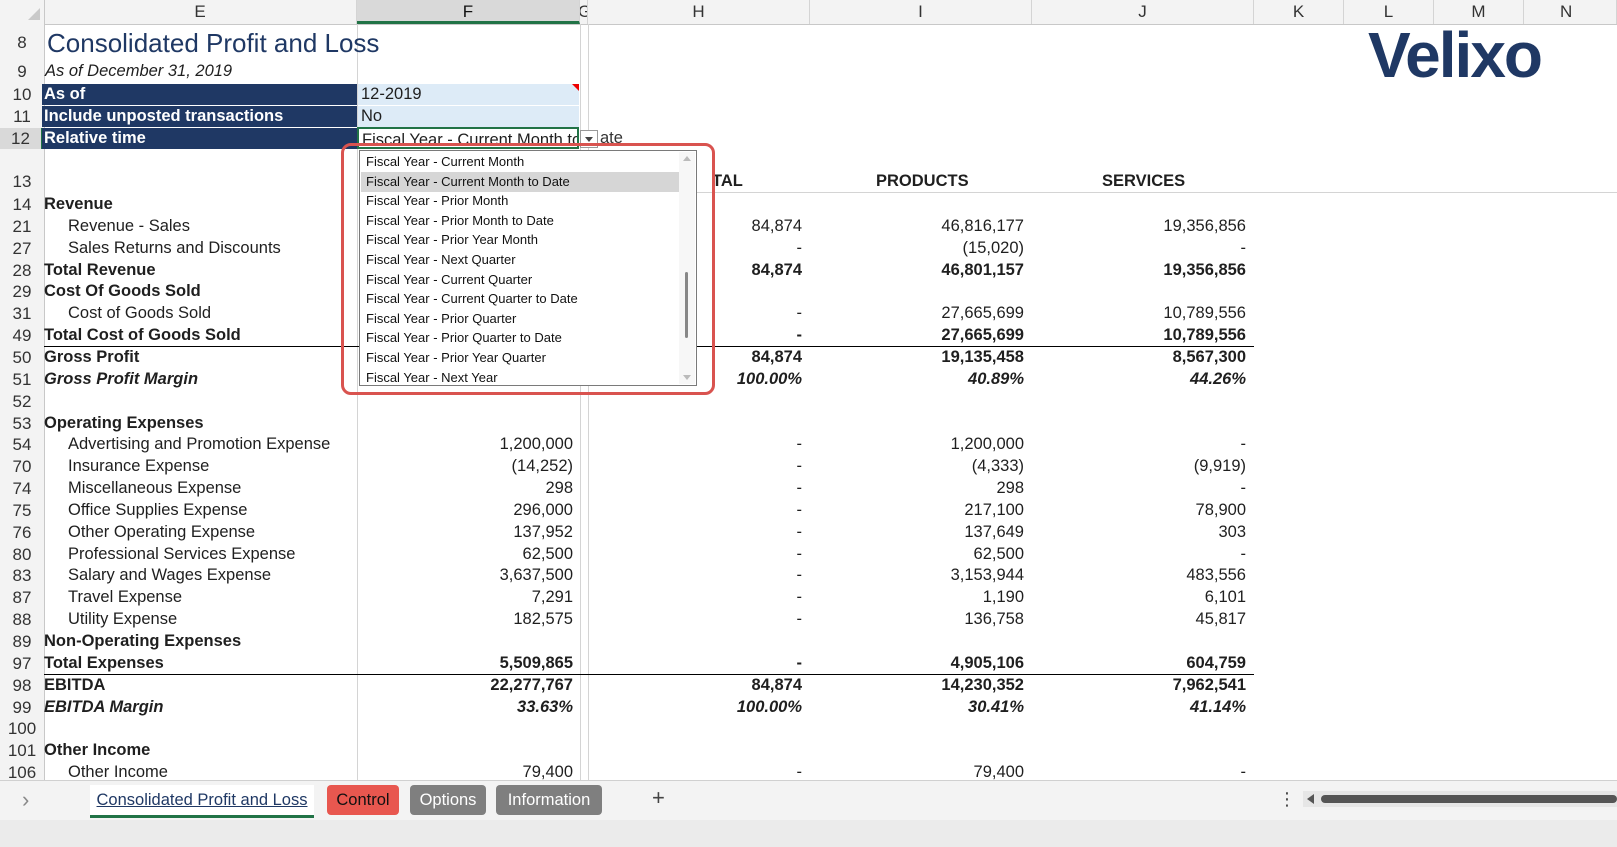 This screenshot has width=1617, height=847. Describe the element at coordinates (174, 248) in the screenshot. I see `row-label: Sales Returns and Discounts` at that location.